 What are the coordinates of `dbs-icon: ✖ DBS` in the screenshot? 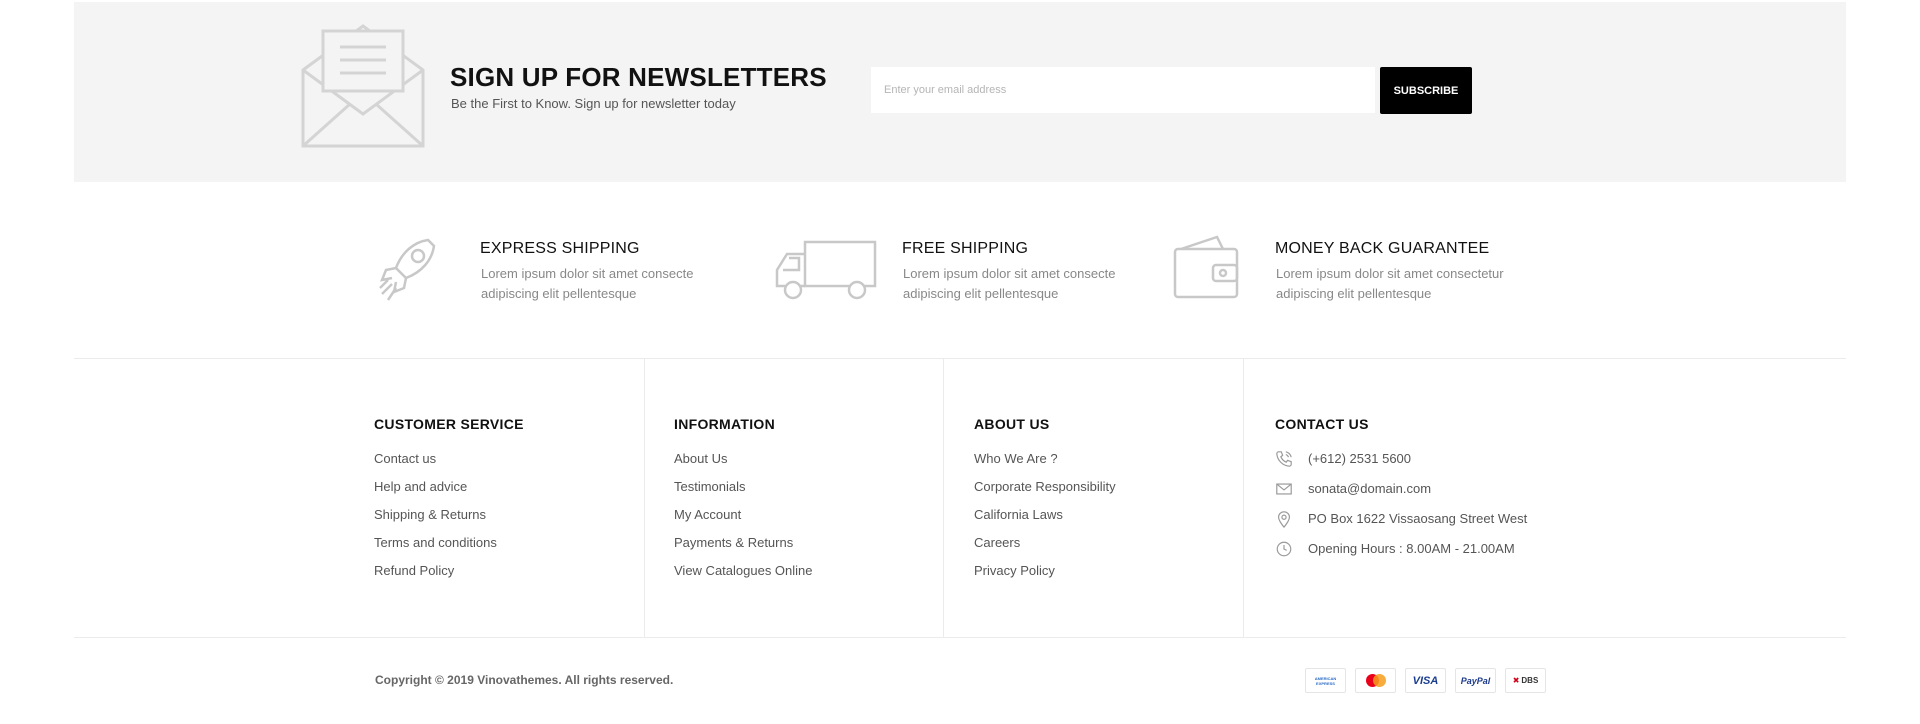 It's located at (1525, 680).